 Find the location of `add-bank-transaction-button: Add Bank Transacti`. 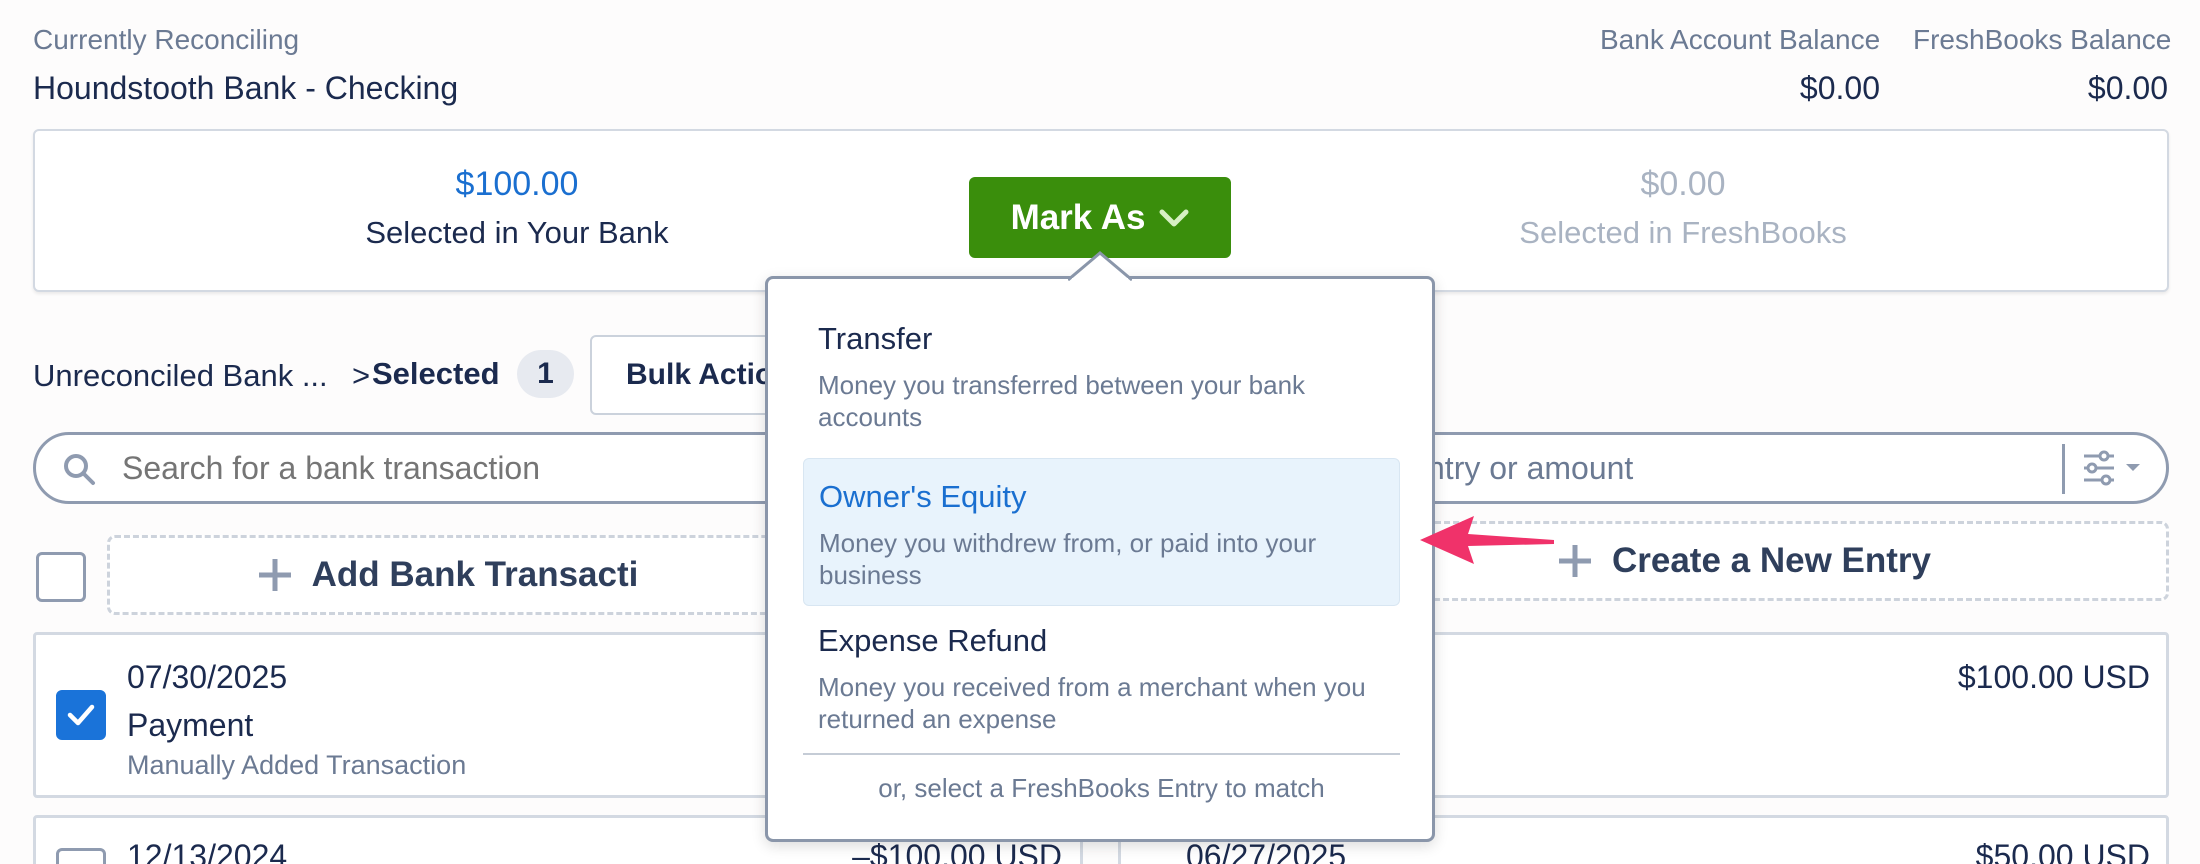

add-bank-transaction-button: Add Bank Transacti is located at coordinates (447, 575).